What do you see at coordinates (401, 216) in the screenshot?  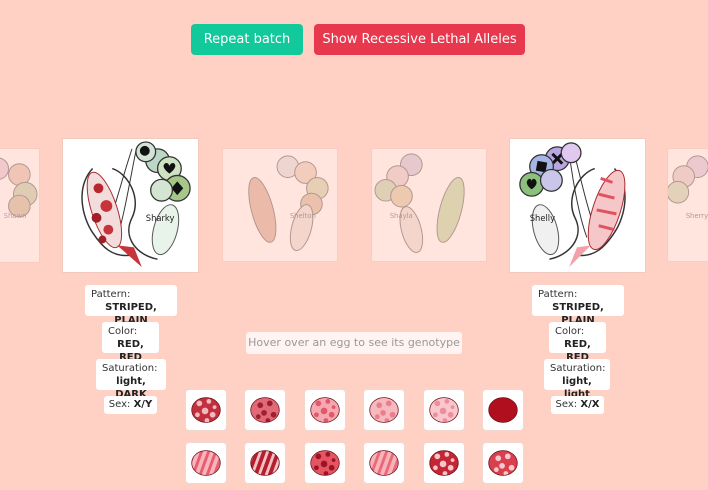 I see `dragon-name: Shayla` at bounding box center [401, 216].